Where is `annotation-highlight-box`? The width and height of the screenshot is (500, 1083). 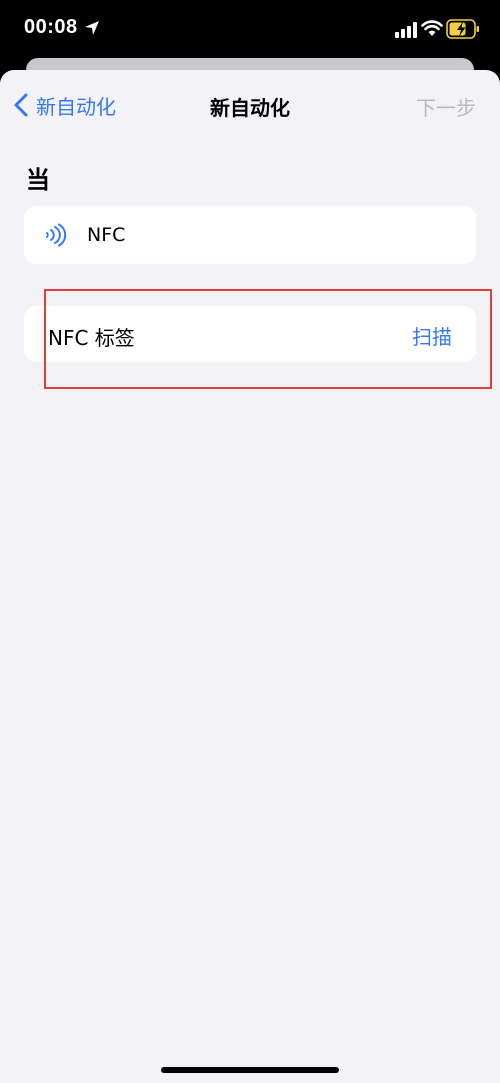
annotation-highlight-box is located at coordinates (268, 339).